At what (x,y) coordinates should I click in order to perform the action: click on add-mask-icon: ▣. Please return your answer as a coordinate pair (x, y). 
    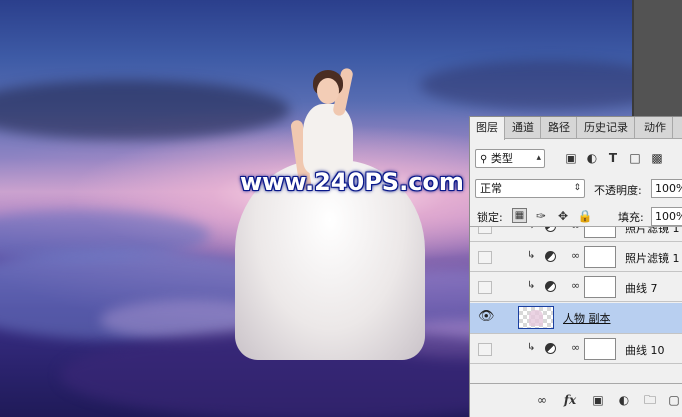
    Looking at the image, I should click on (598, 400).